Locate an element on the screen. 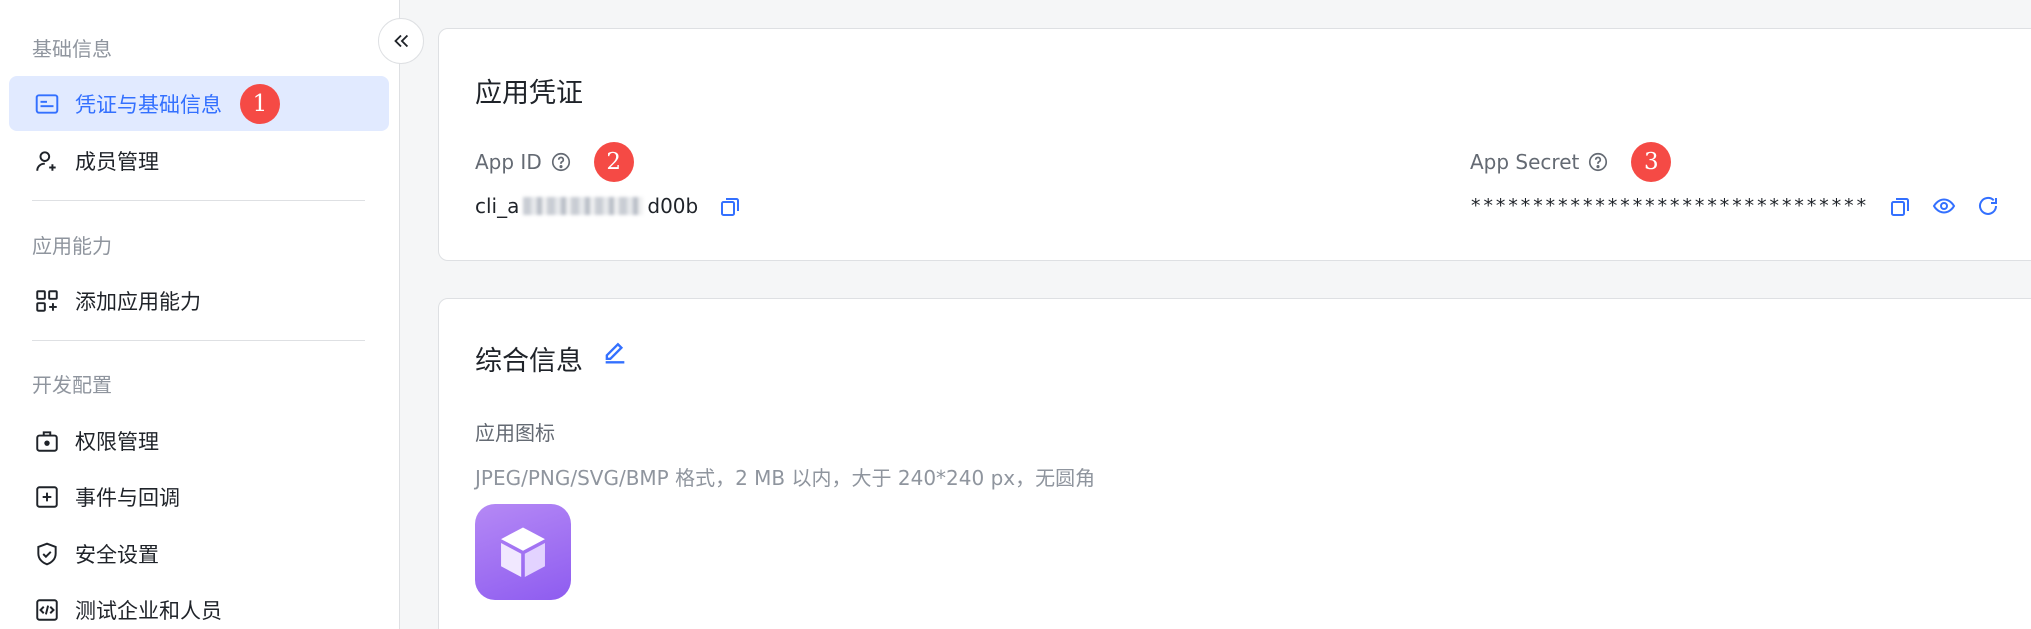  app-id-label: App ID is located at coordinates (508, 162).